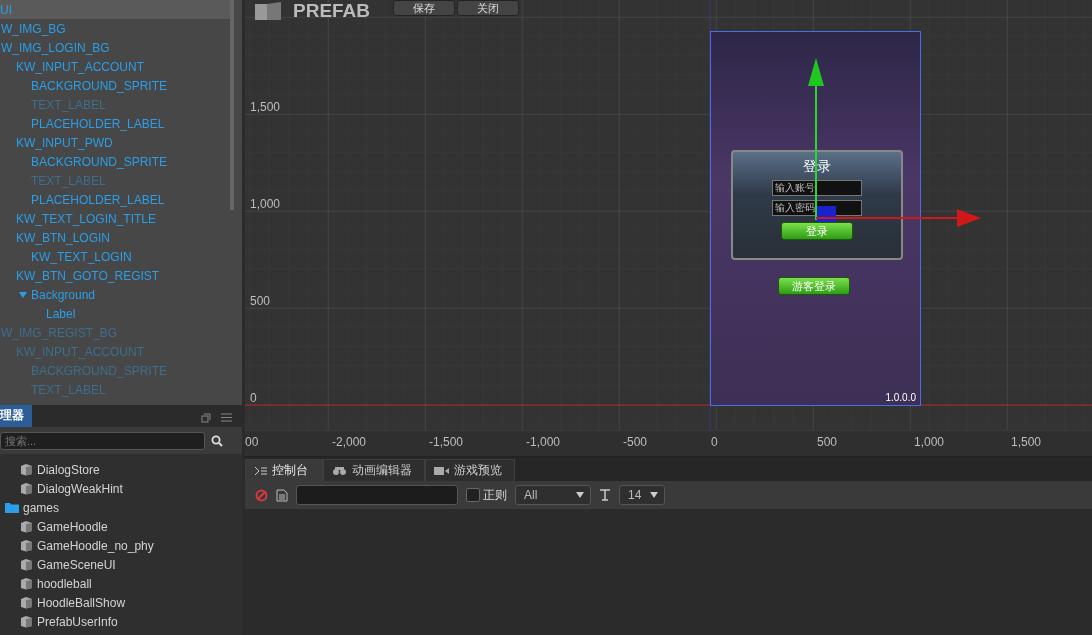 The image size is (1092, 635). Describe the element at coordinates (424, 8) in the screenshot. I see `toolbar-button: 保存` at that location.